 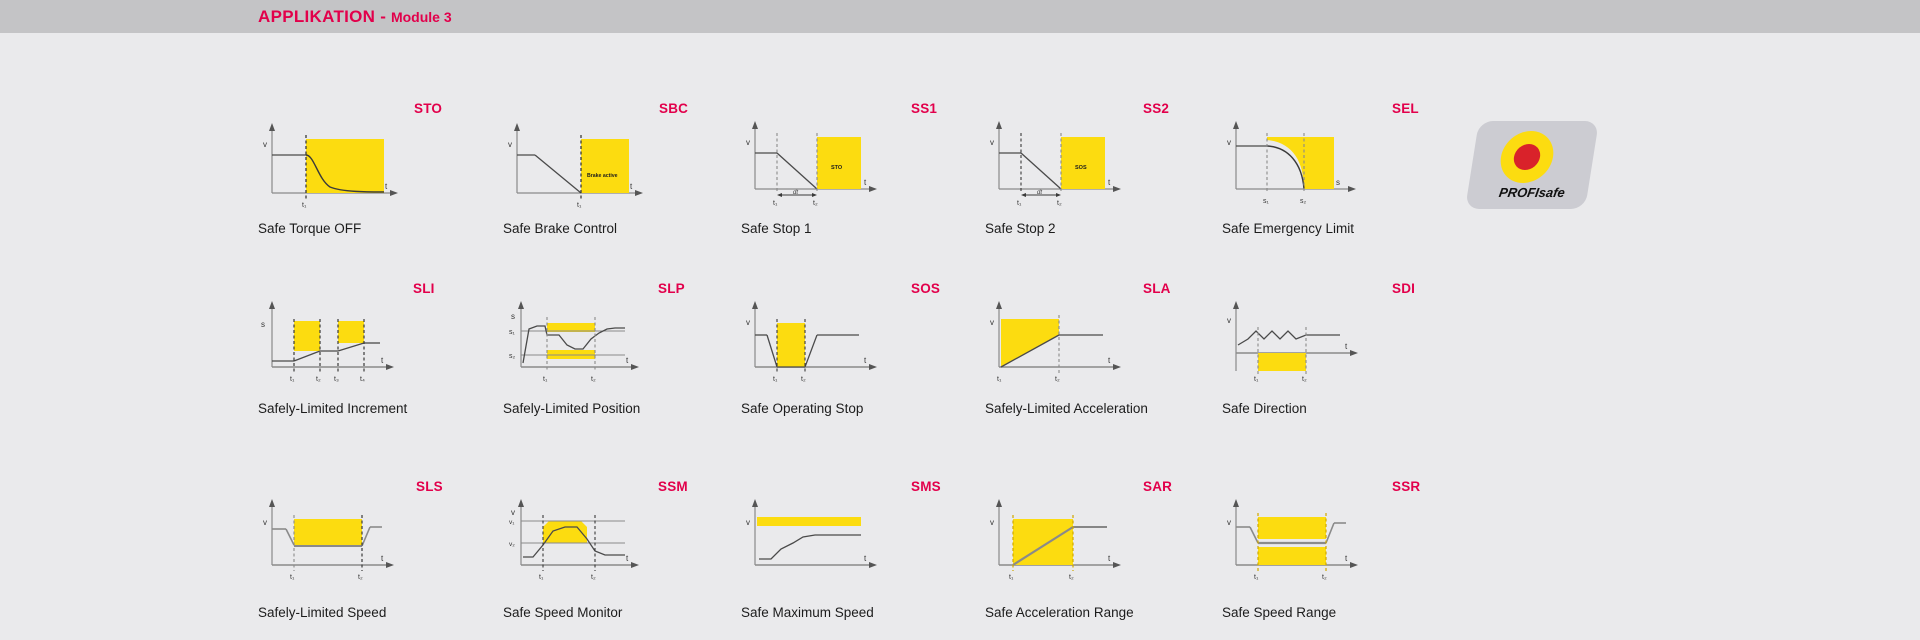 I want to click on axis-label-x: s, so click(x=1338, y=182).